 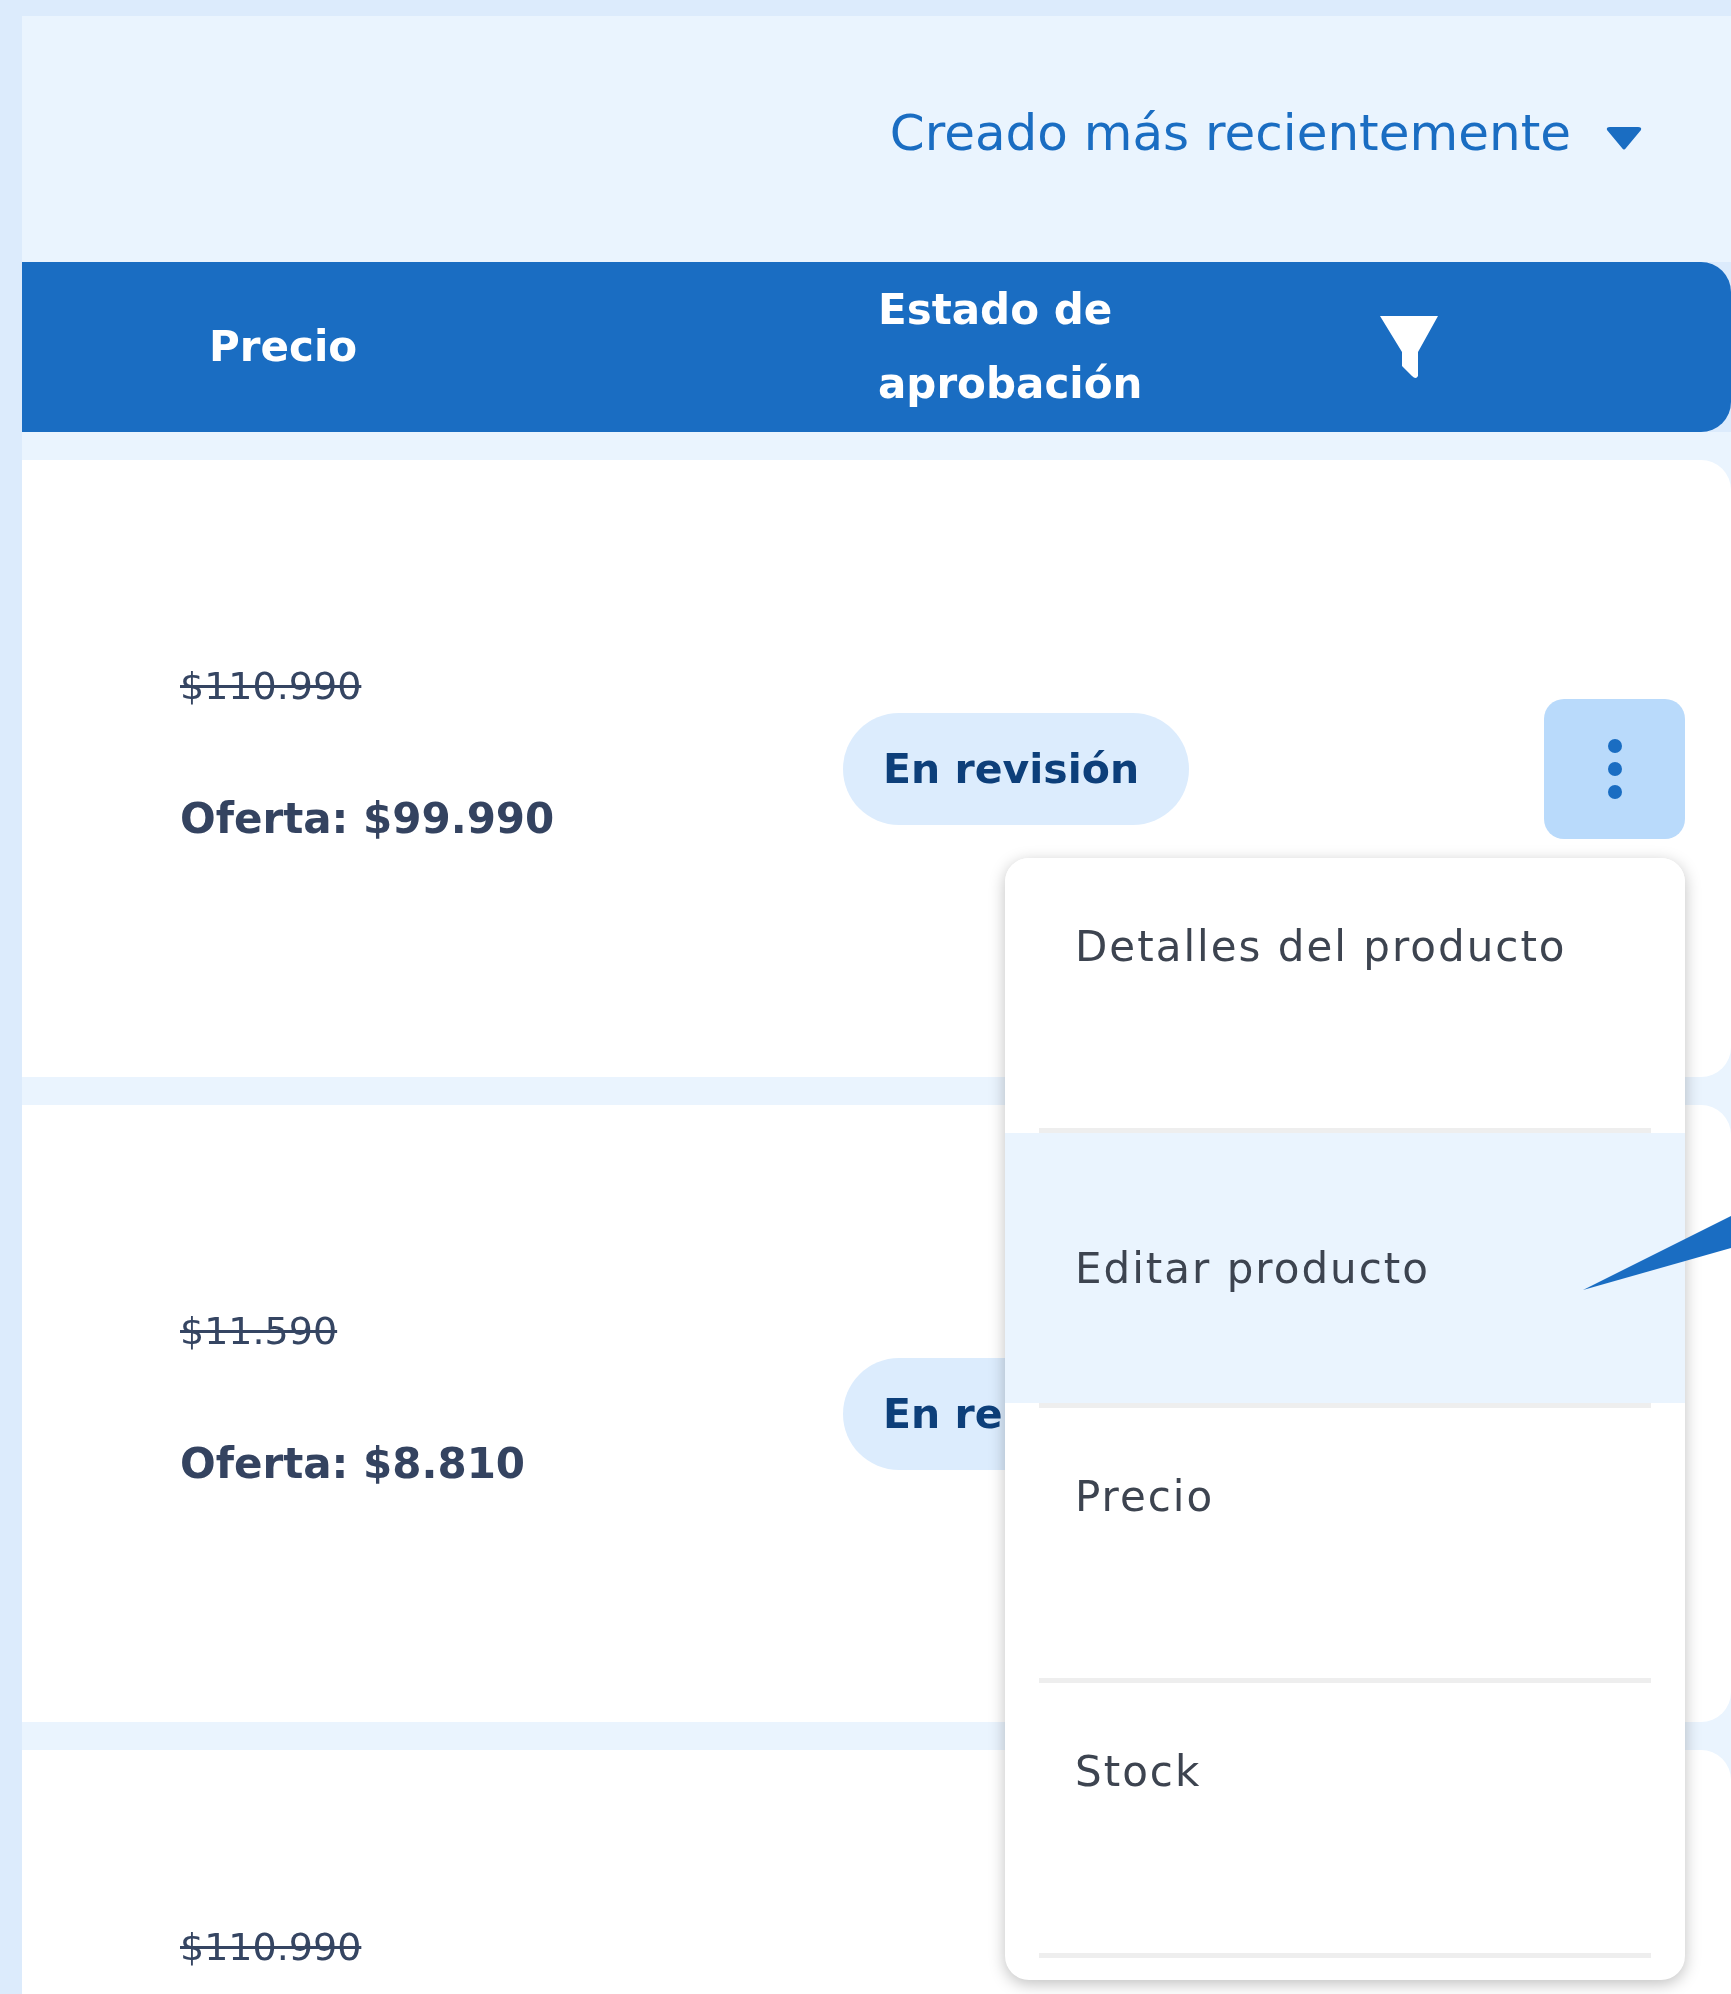 I want to click on menu-item: Precio, so click(x=1345, y=1543).